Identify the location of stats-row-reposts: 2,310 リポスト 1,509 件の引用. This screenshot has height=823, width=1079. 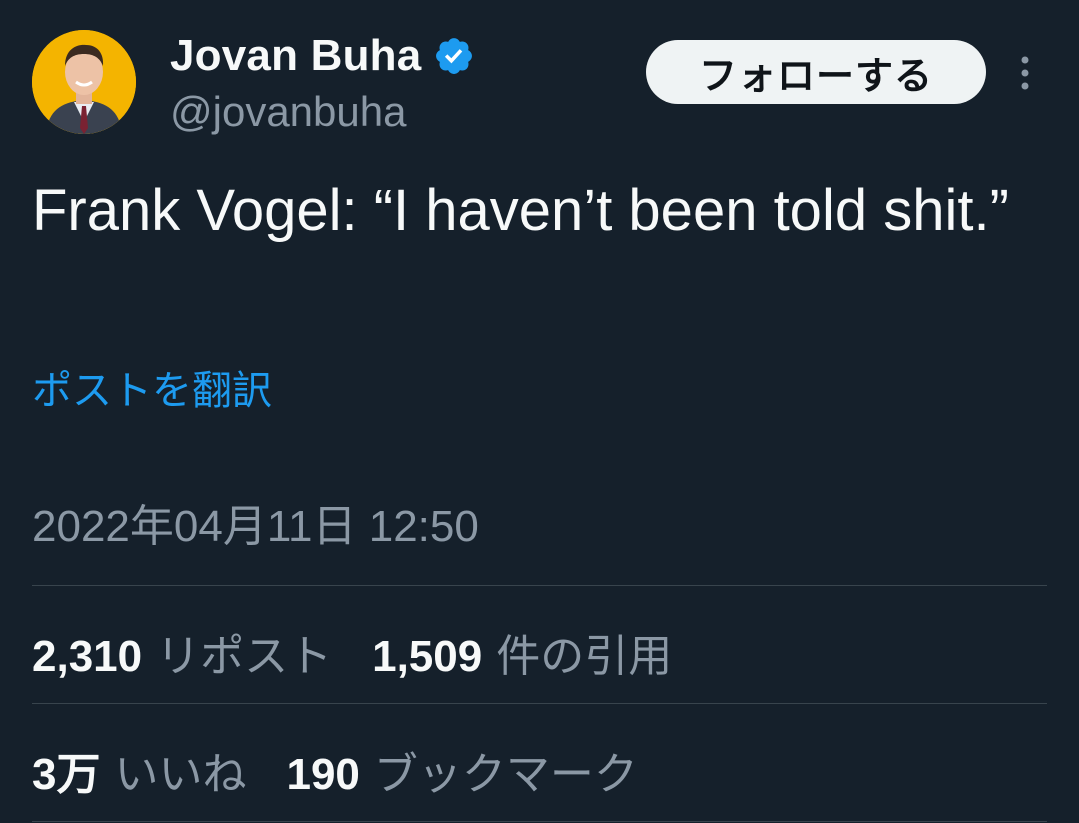
(372, 652).